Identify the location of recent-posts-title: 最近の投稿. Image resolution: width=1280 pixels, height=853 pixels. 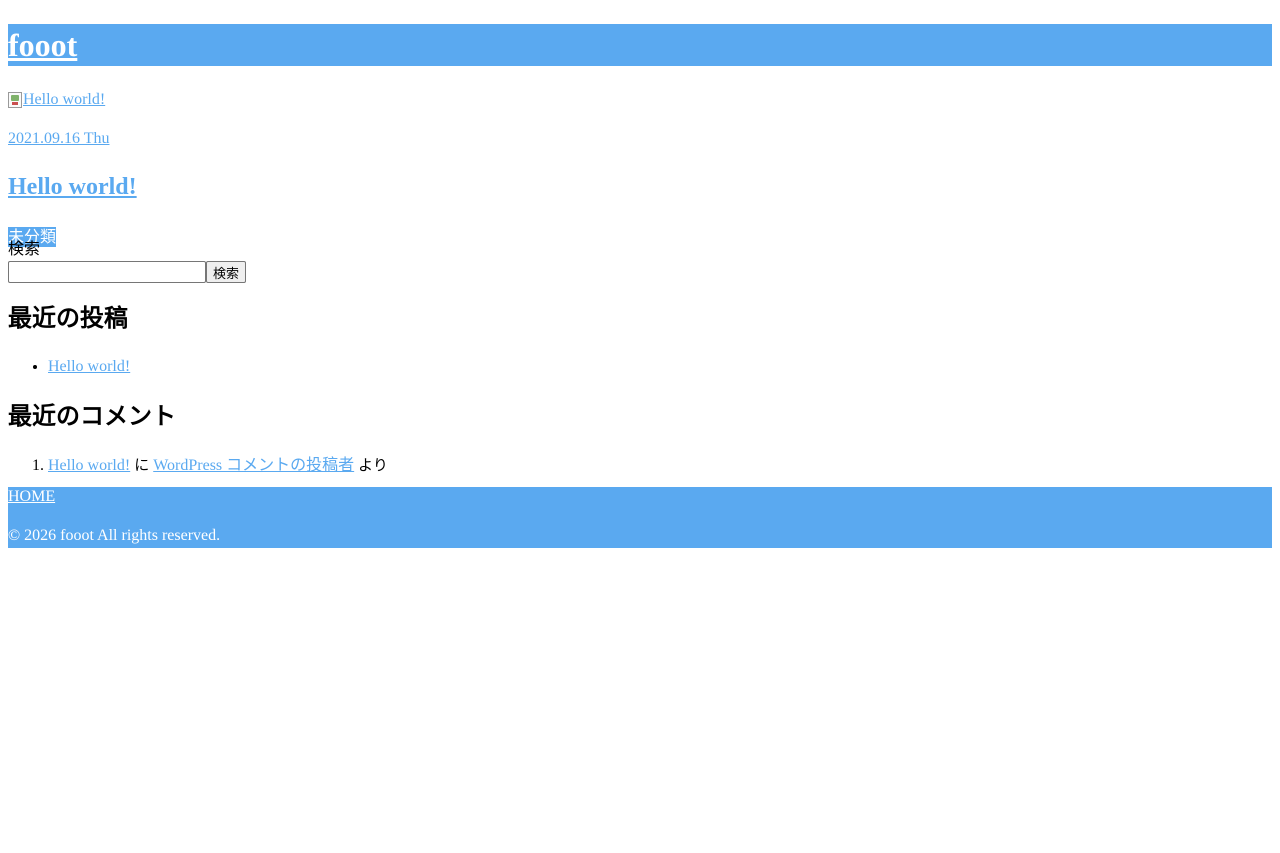
(68, 318).